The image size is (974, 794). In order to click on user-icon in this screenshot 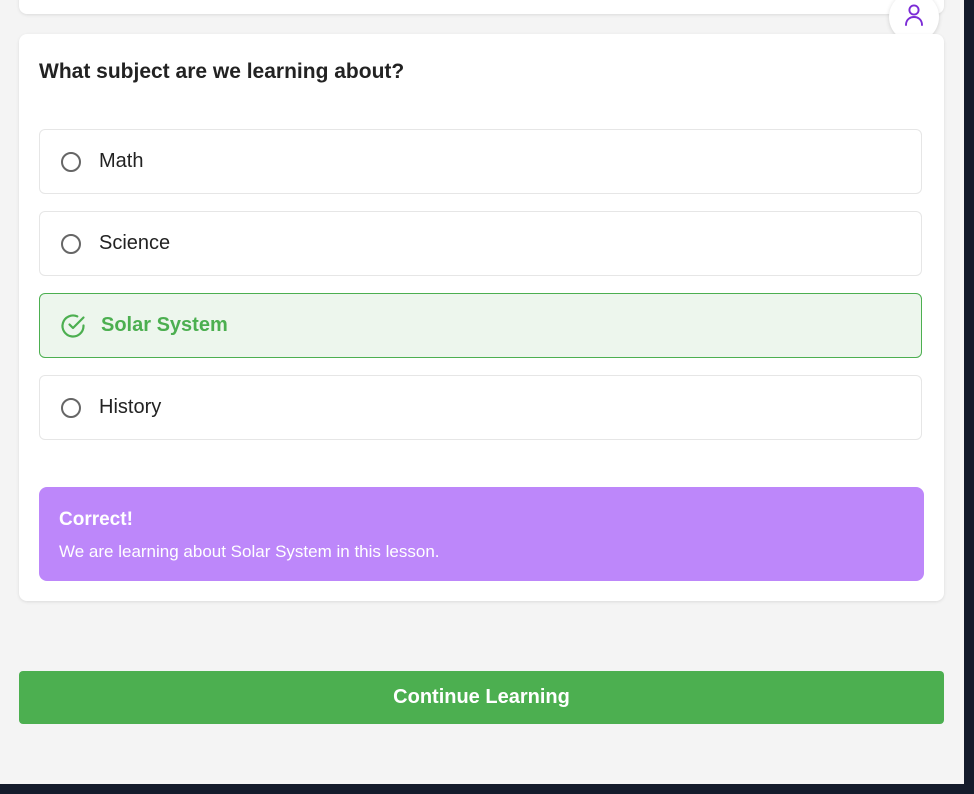, I will do `click(914, 17)`.